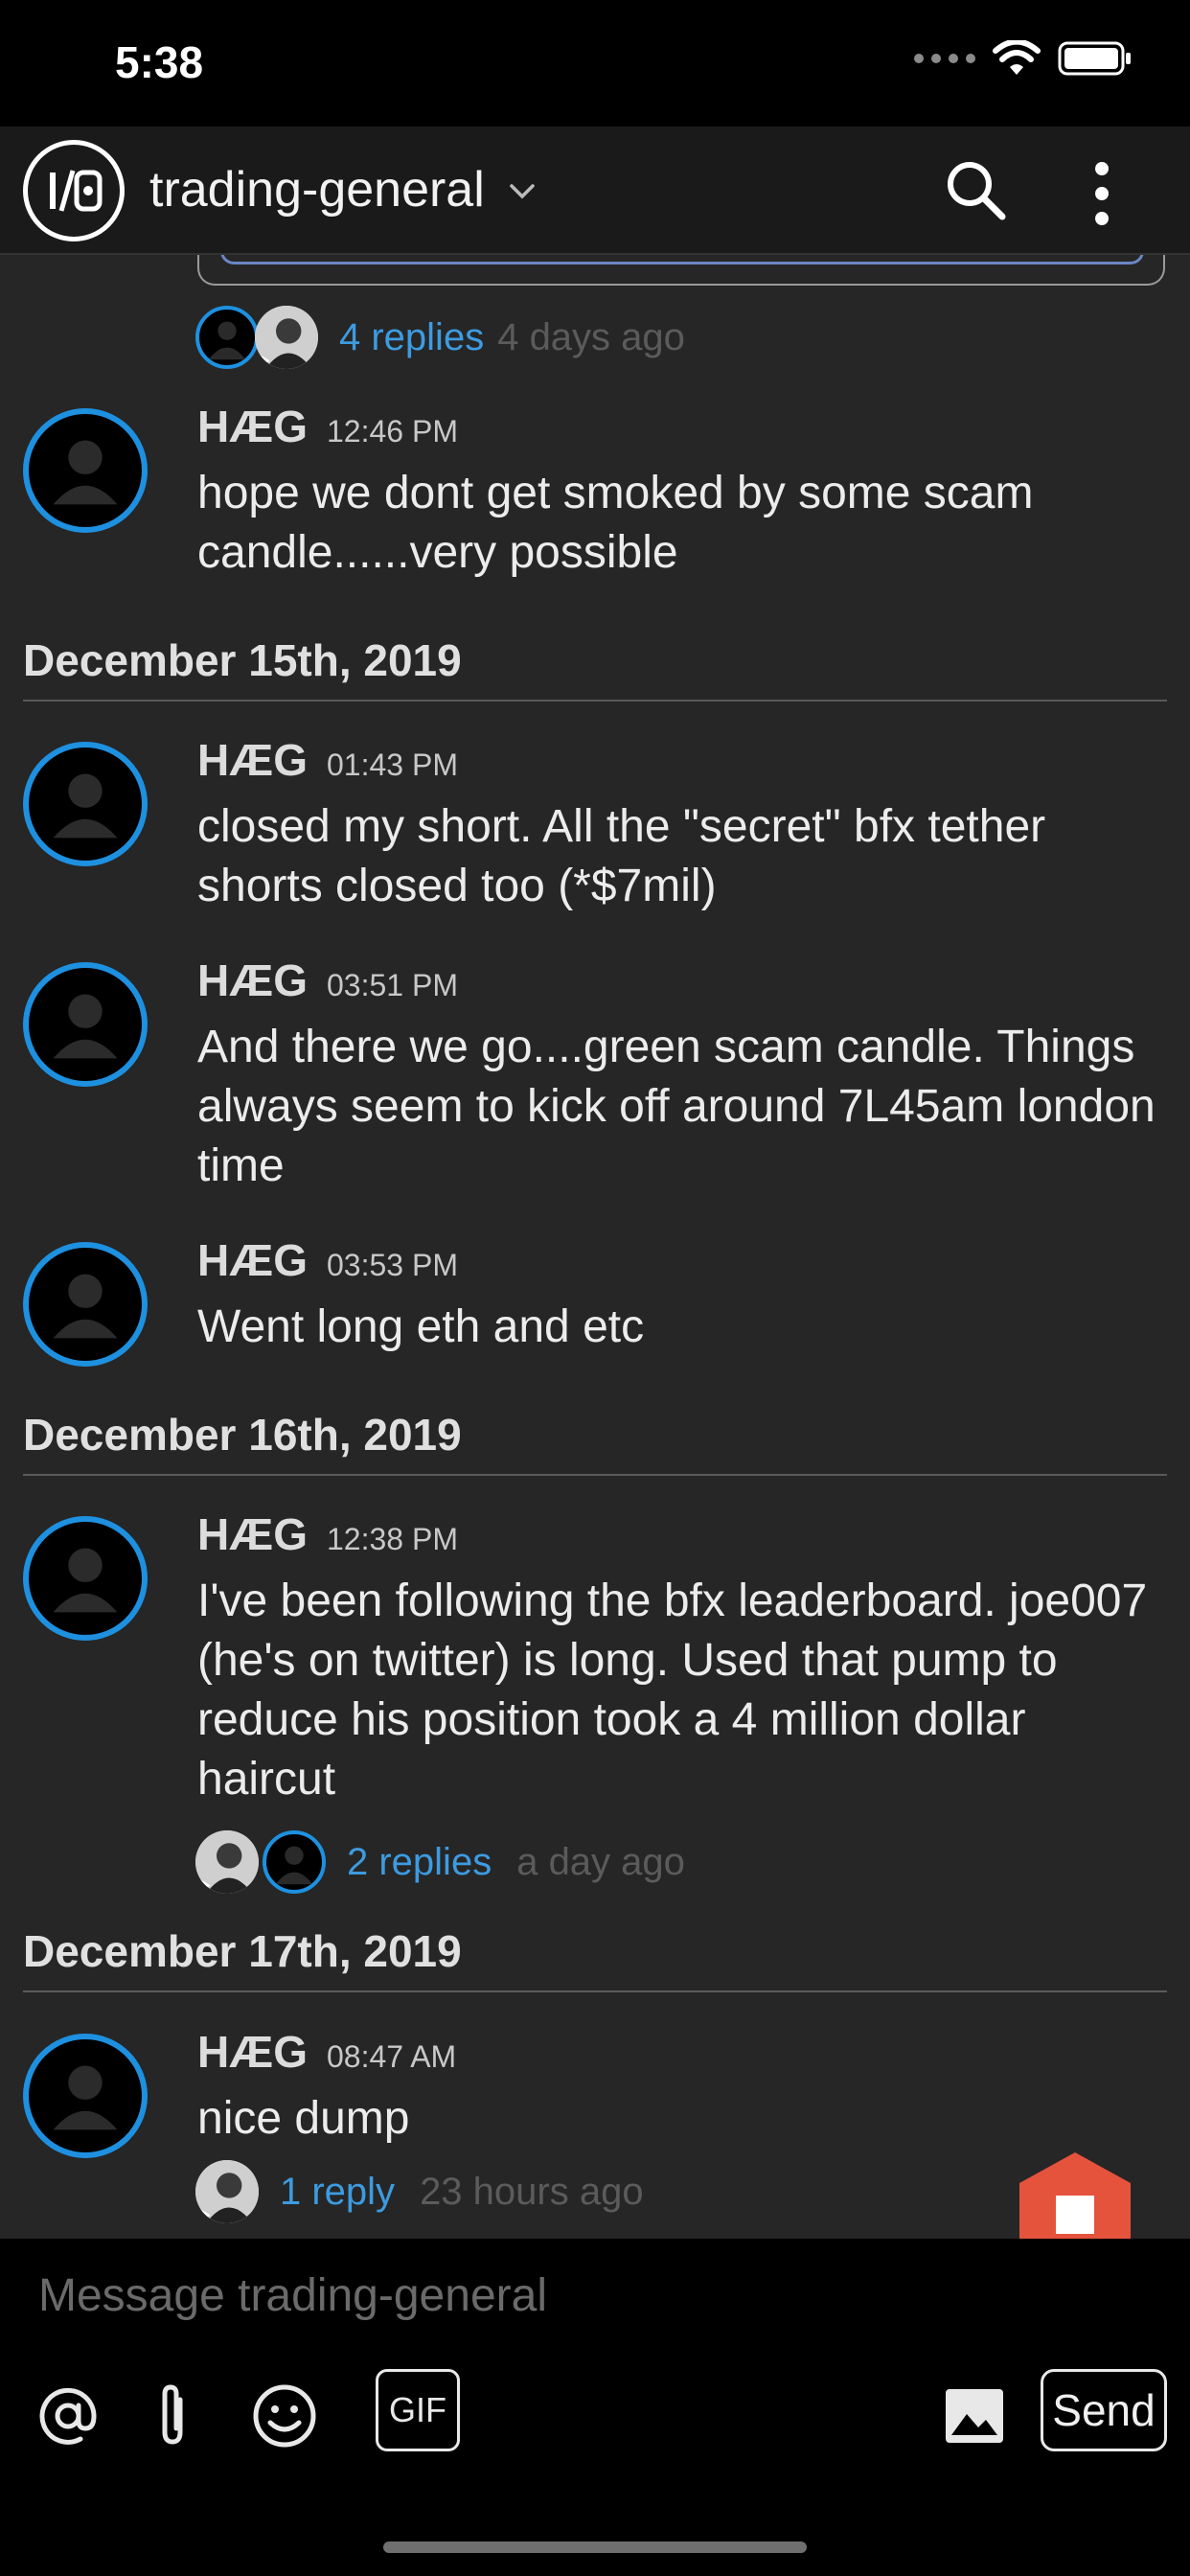 The width and height of the screenshot is (1190, 2576). I want to click on status-time: 5:38, so click(159, 62).